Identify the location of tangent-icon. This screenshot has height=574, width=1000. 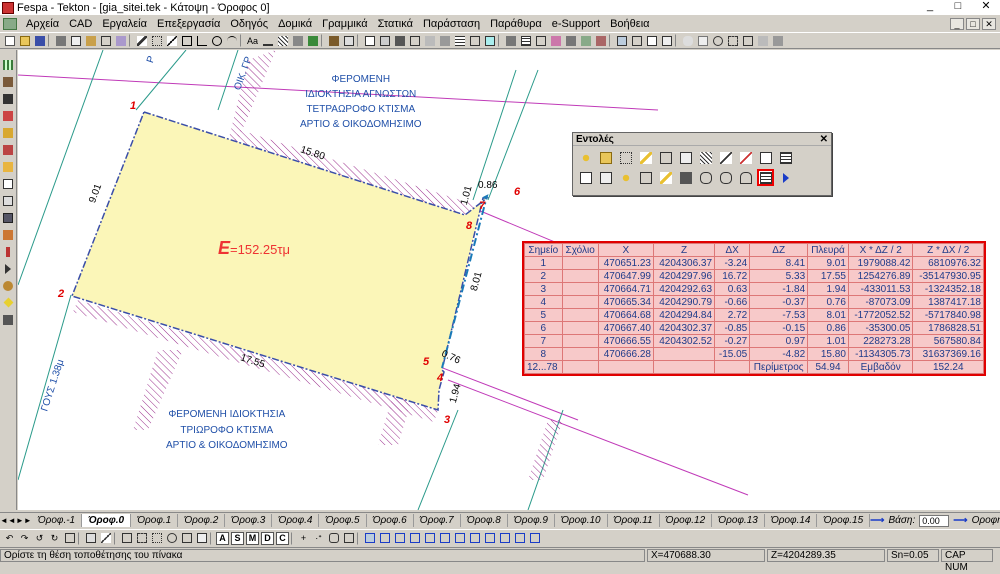
(444, 538).